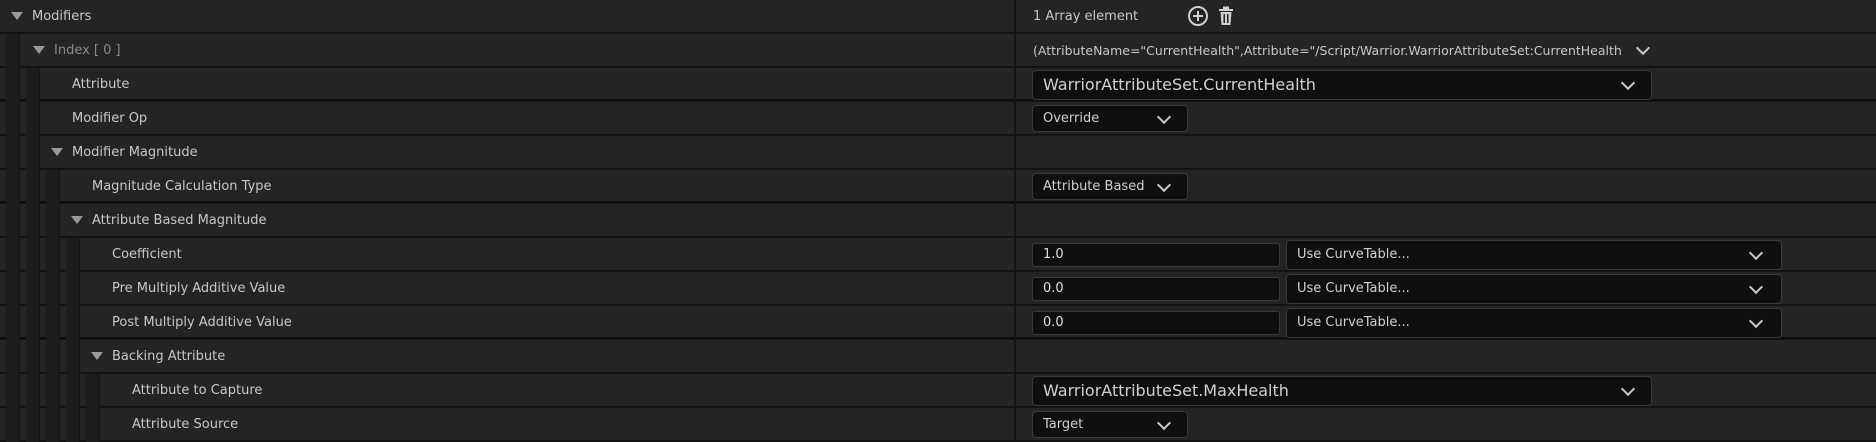 The width and height of the screenshot is (1876, 442). Describe the element at coordinates (1342, 85) in the screenshot. I see `attribute-combo: WarriorAttributeSet.CurrentHealth` at that location.